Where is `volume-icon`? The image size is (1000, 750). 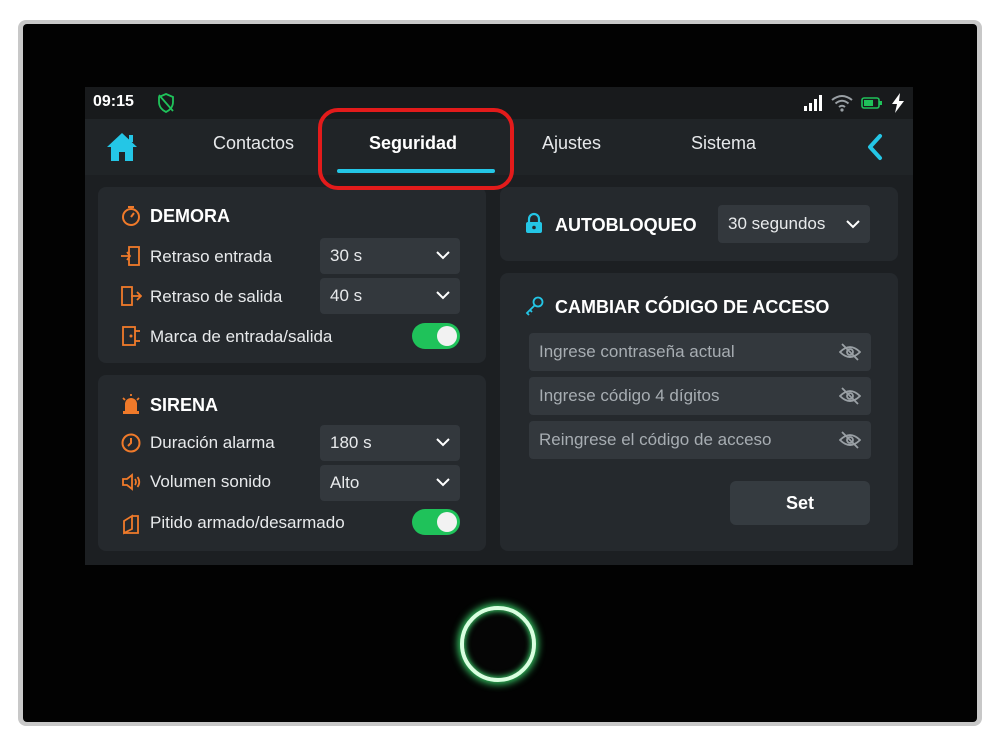
volume-icon is located at coordinates (131, 482).